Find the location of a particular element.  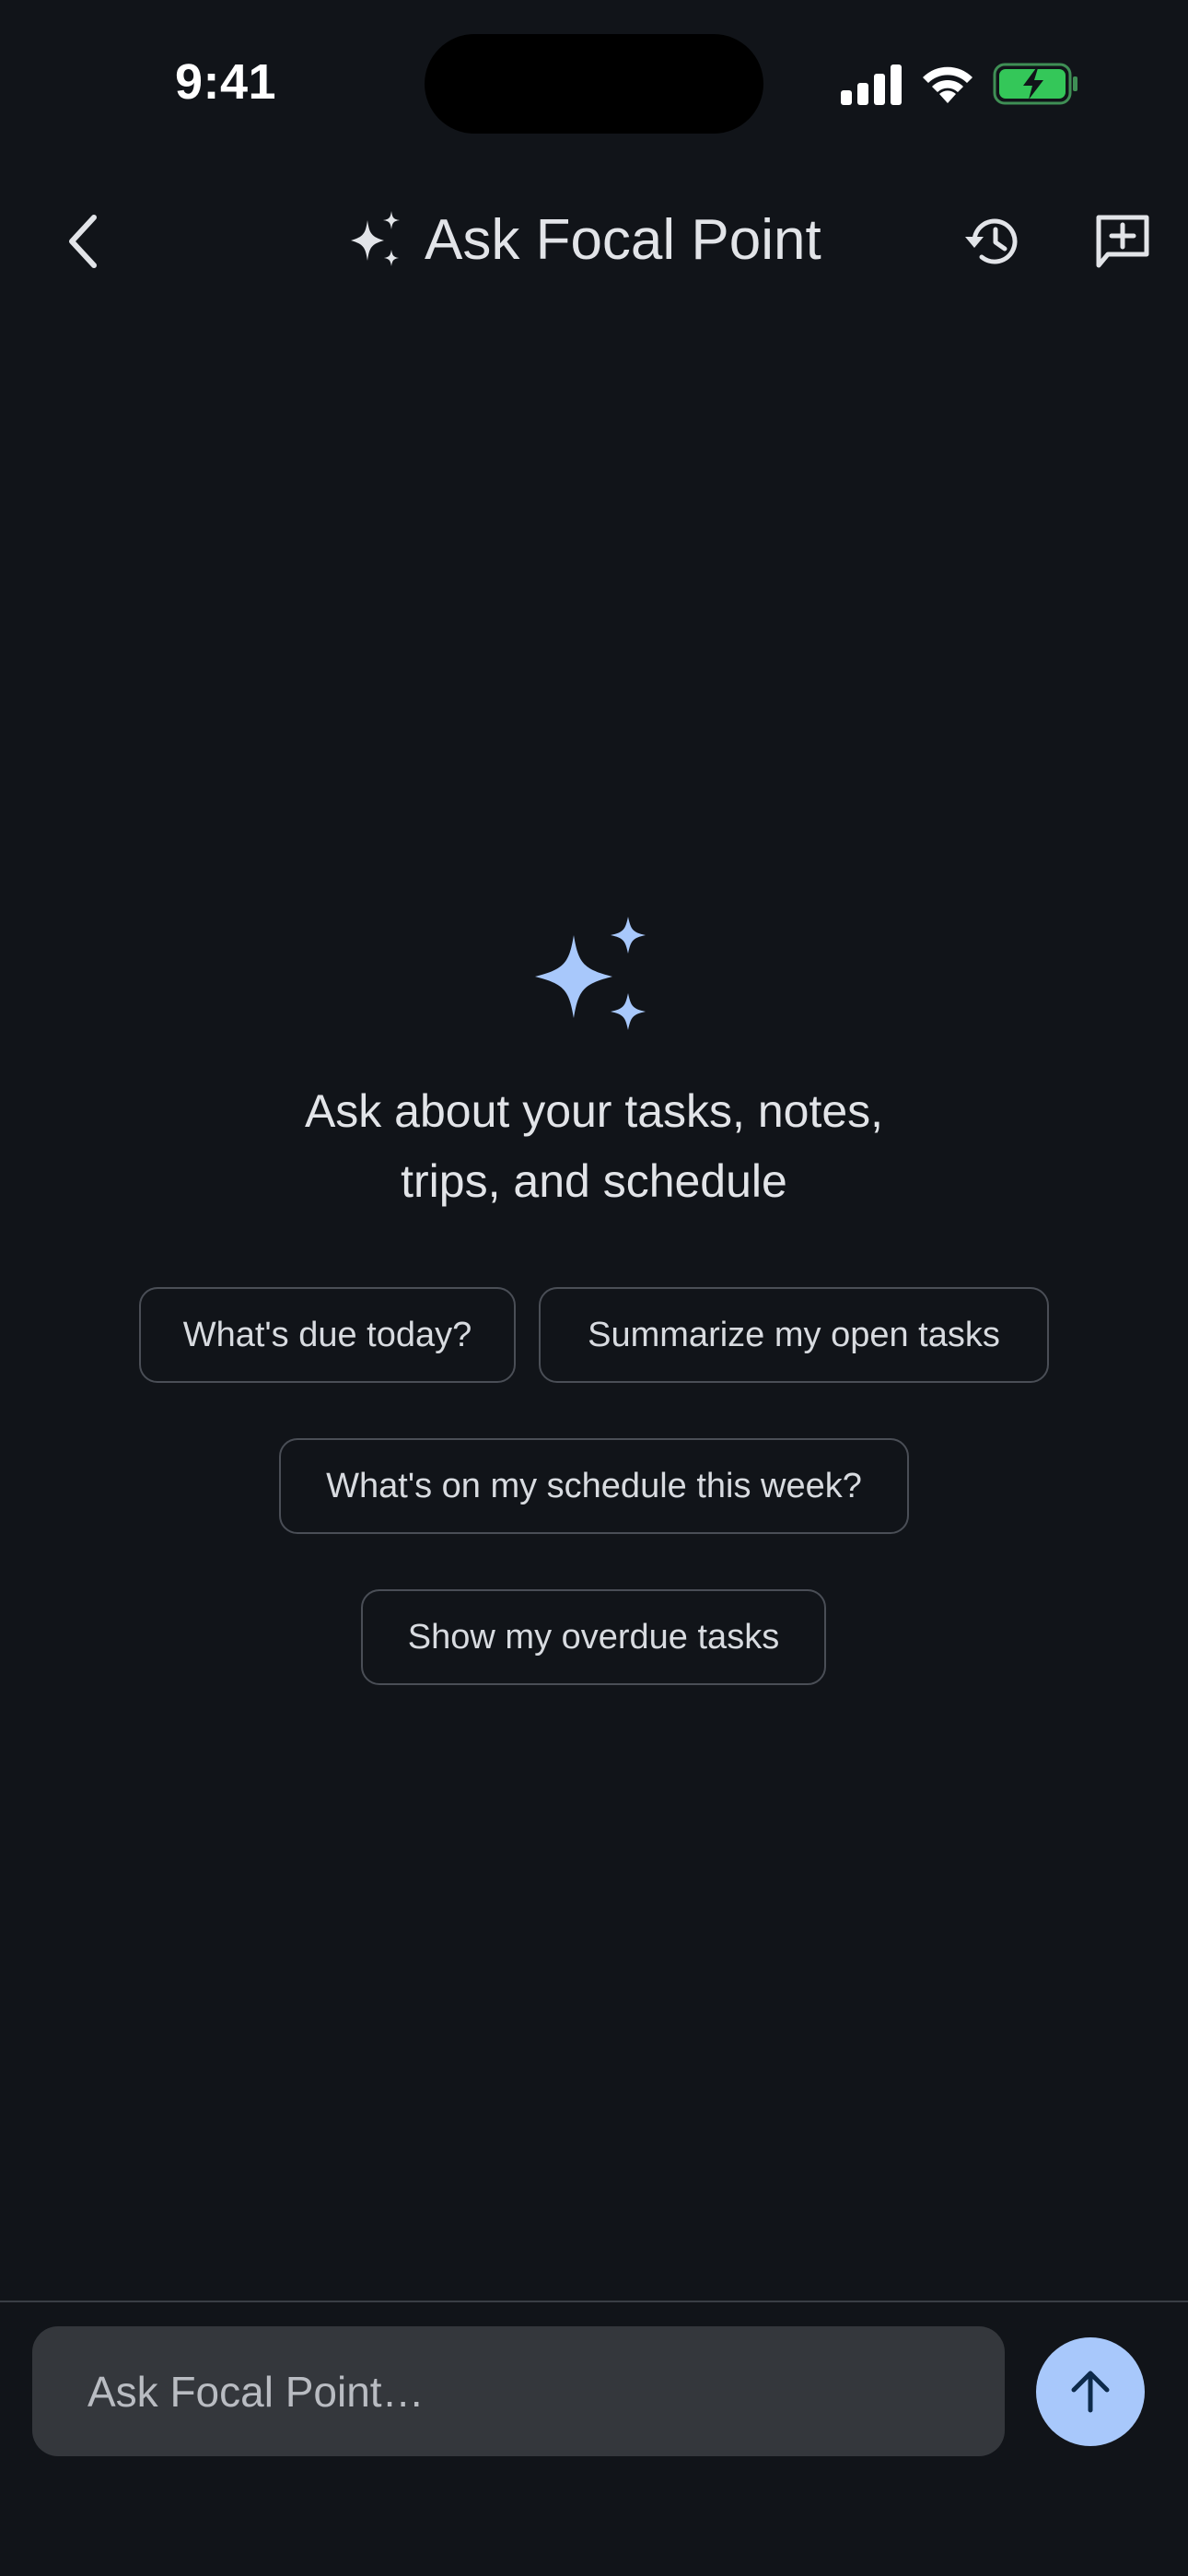

send-button is located at coordinates (1091, 2391).